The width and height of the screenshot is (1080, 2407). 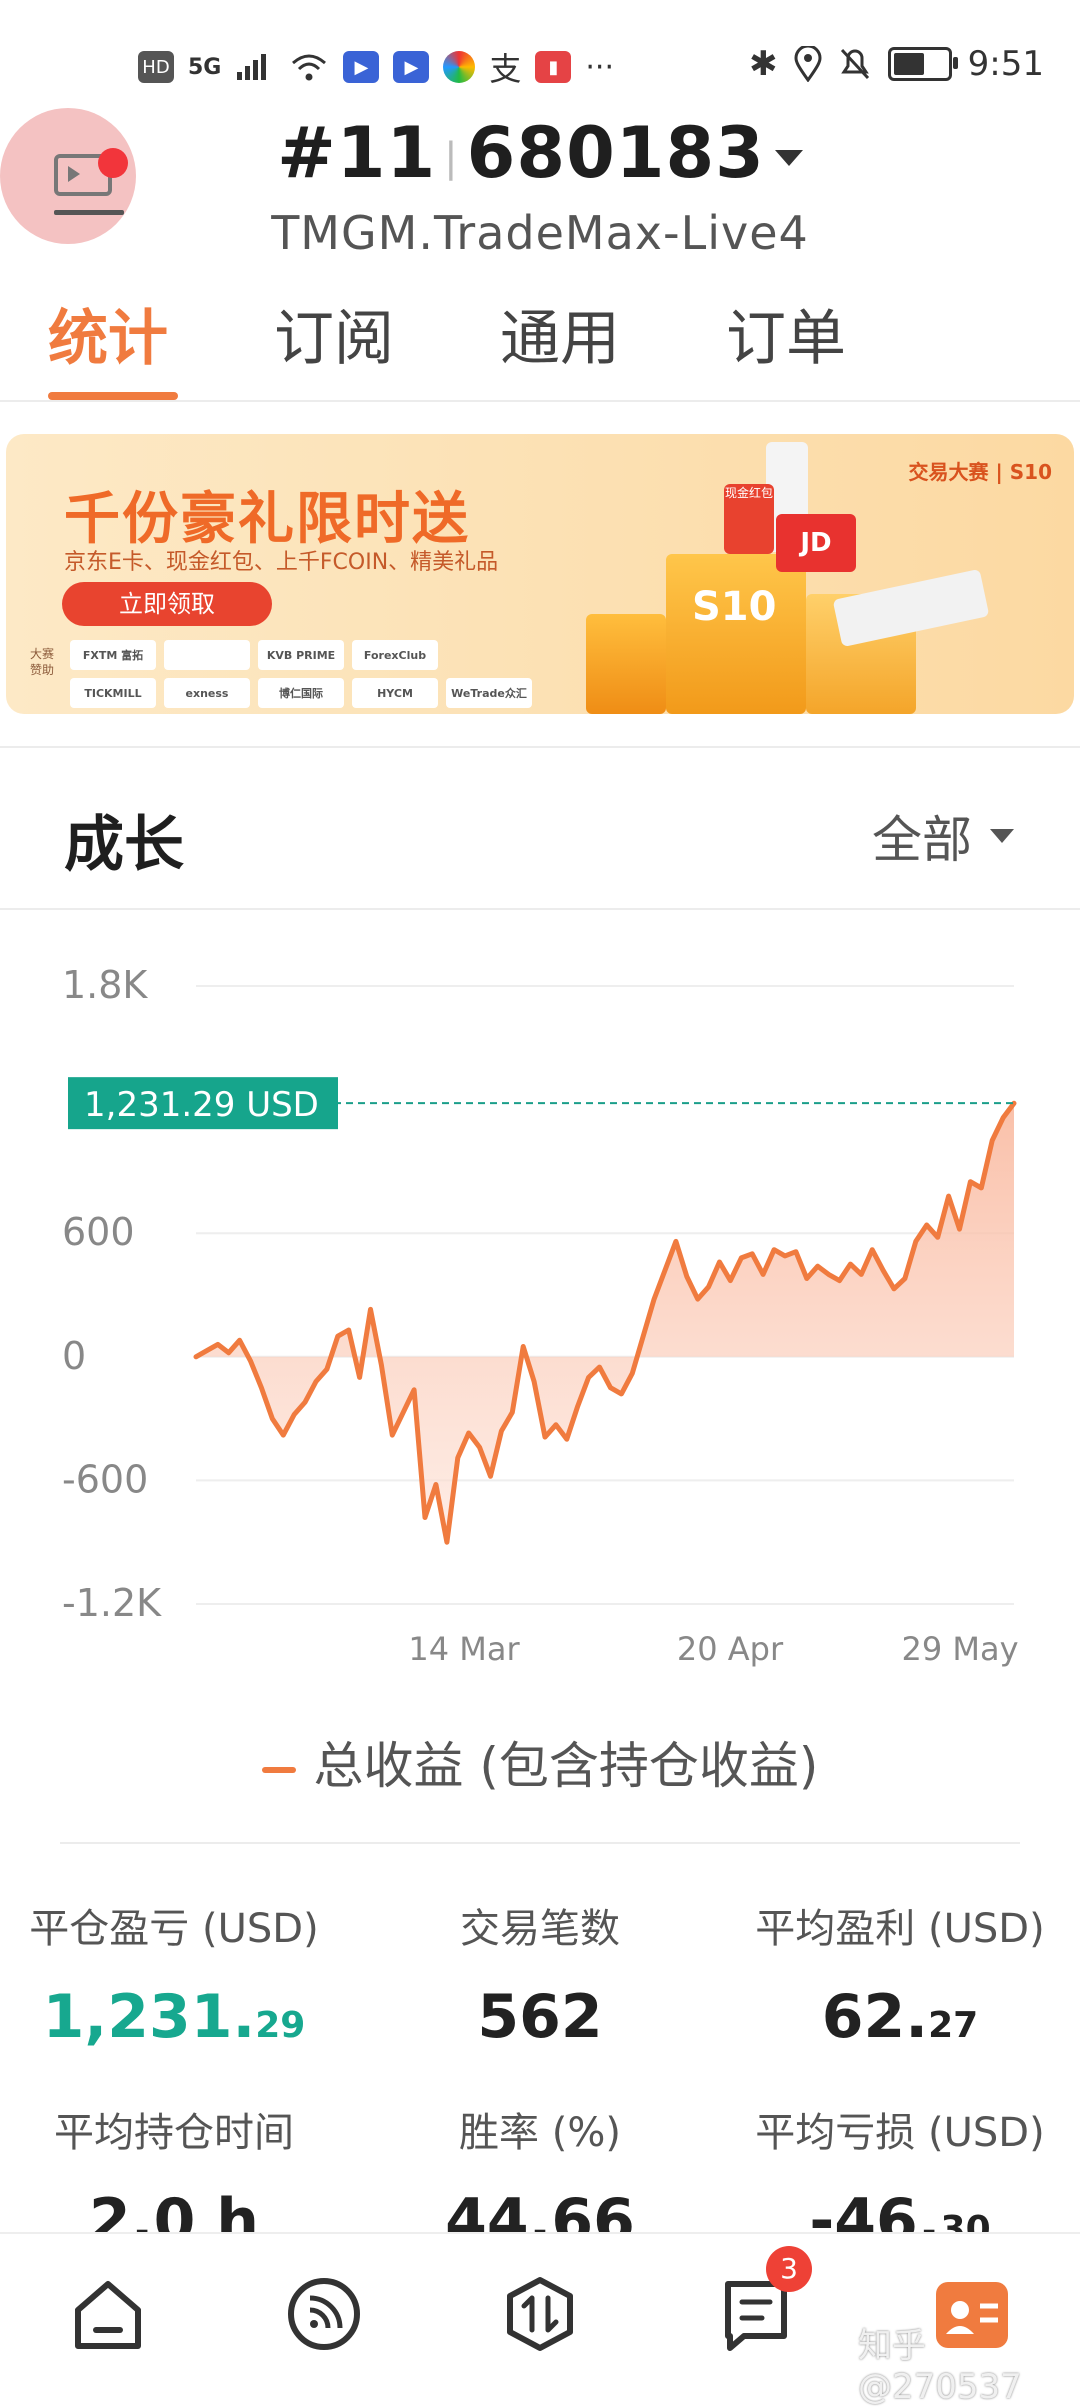 I want to click on clock: 9:51, so click(x=1005, y=64).